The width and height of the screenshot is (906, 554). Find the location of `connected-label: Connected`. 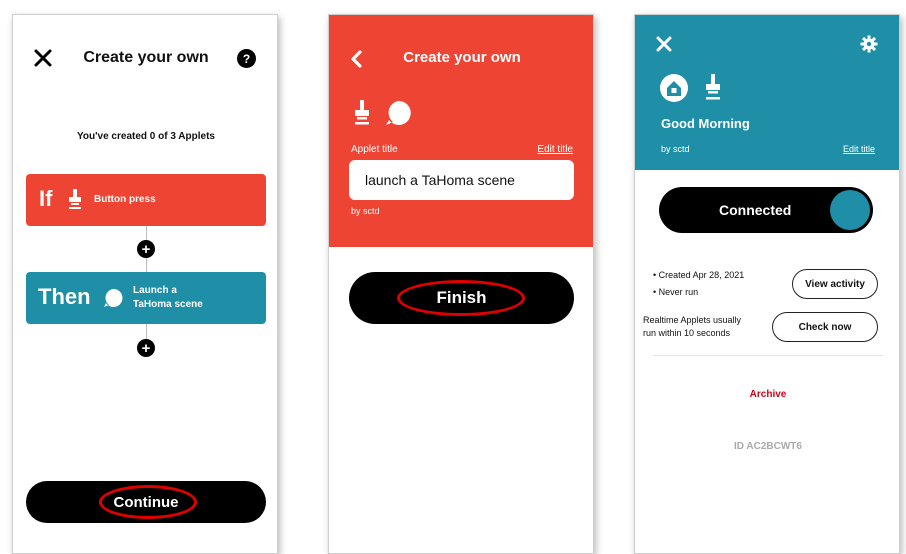

connected-label: Connected is located at coordinates (755, 210).